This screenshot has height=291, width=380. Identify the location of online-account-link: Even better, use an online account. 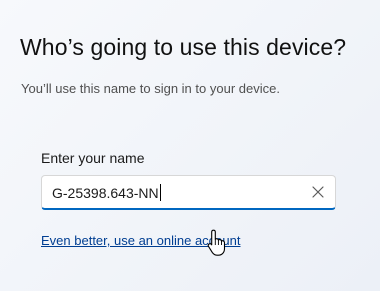
(140, 240).